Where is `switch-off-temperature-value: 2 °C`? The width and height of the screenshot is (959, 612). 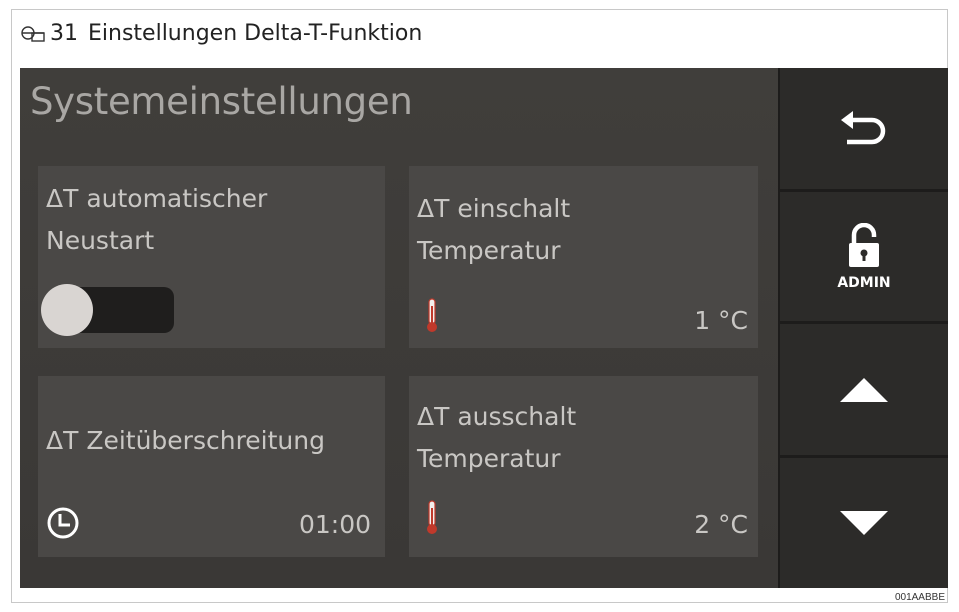
switch-off-temperature-value: 2 °C is located at coordinates (721, 524).